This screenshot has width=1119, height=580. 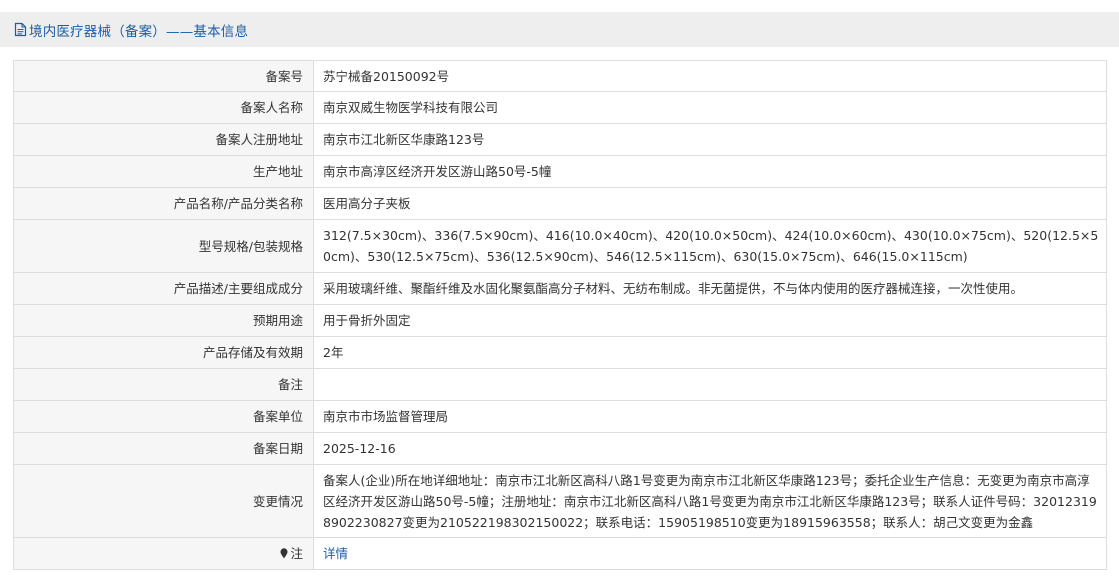 I want to click on row-label: 预期用途, so click(x=163, y=320).